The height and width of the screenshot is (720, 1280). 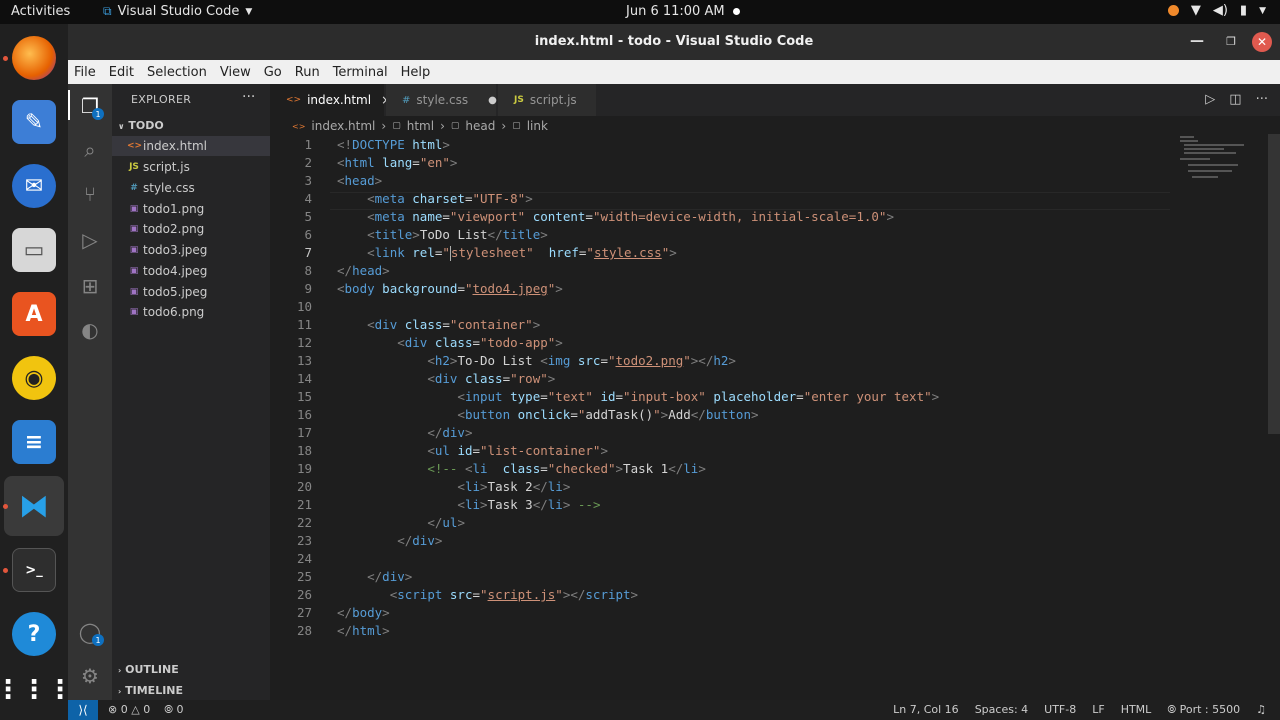 What do you see at coordinates (547, 100) in the screenshot?
I see `tab-script-js: JS script.js` at bounding box center [547, 100].